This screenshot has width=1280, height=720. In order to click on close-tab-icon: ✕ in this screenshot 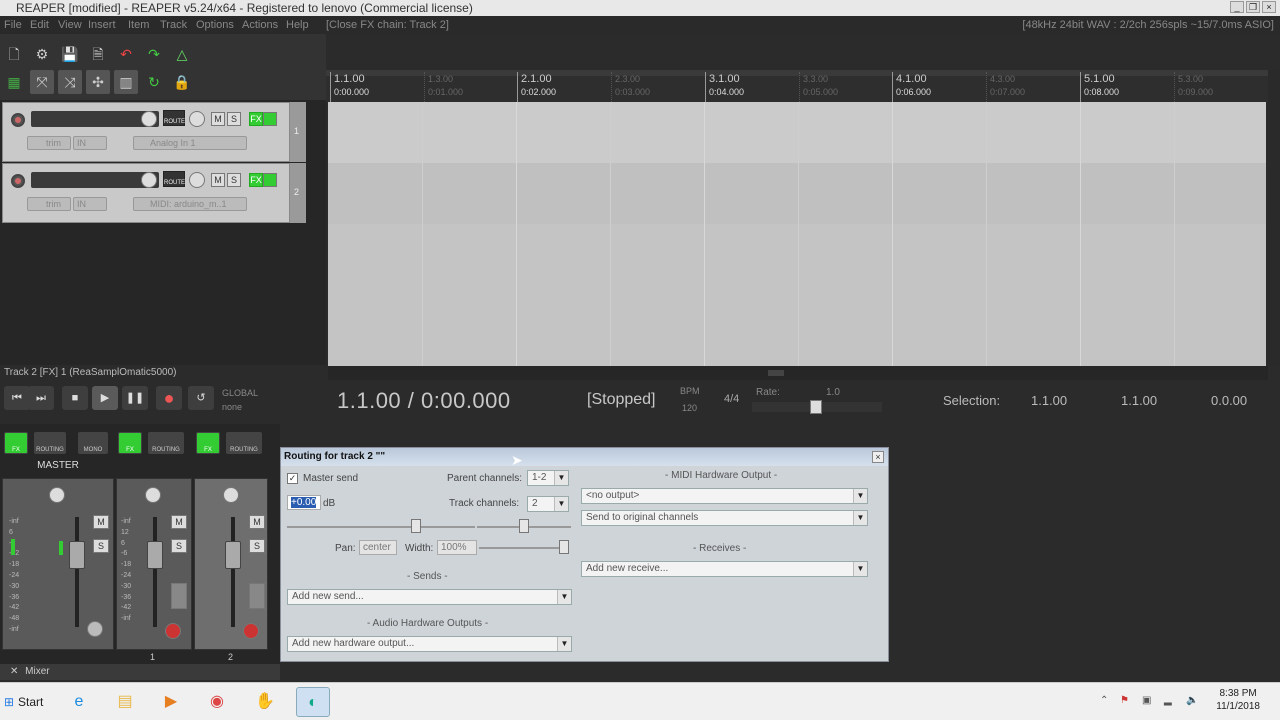, I will do `click(9, 671)`.